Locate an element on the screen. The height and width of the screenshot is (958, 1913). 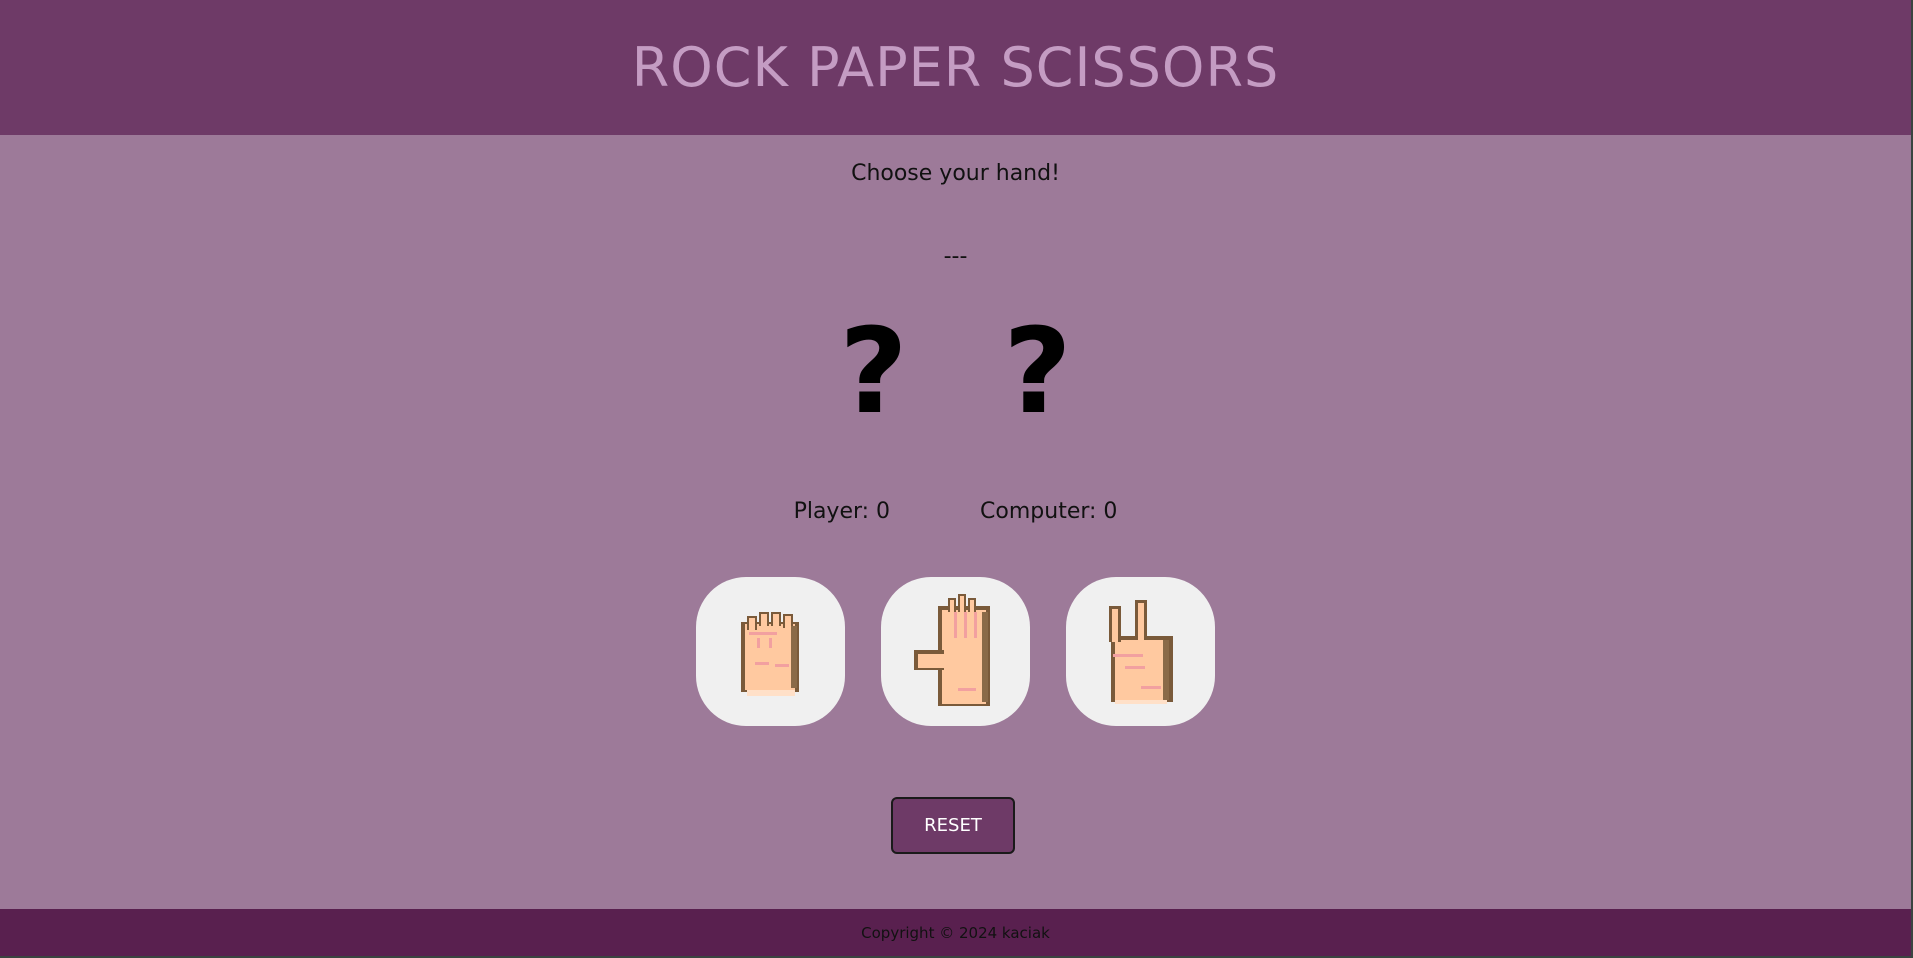
picks-display: ? ? is located at coordinates (955, 371).